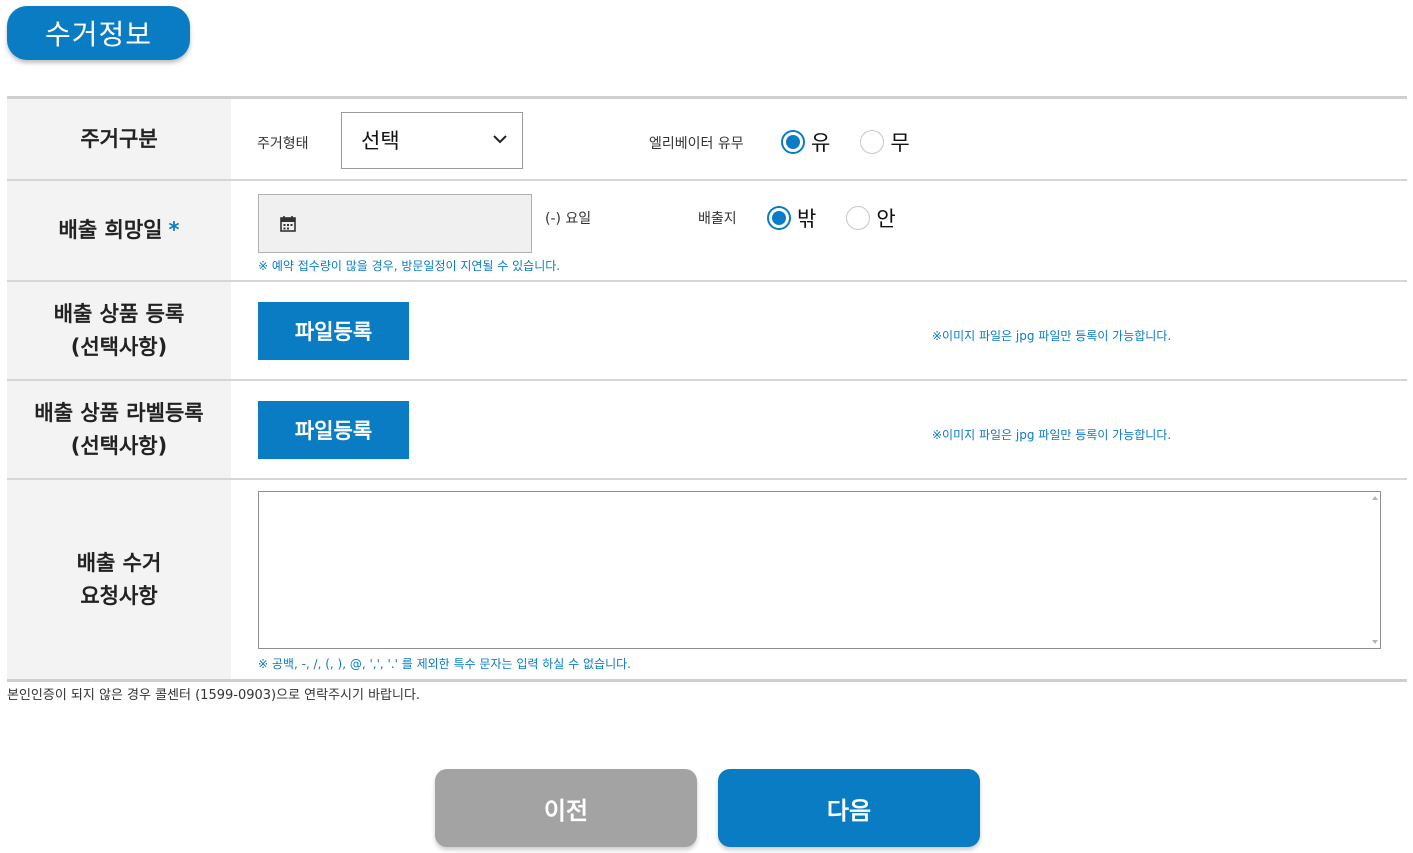 The image size is (1413, 853). I want to click on date-label-cell: 배출 희망일 *, so click(119, 230).